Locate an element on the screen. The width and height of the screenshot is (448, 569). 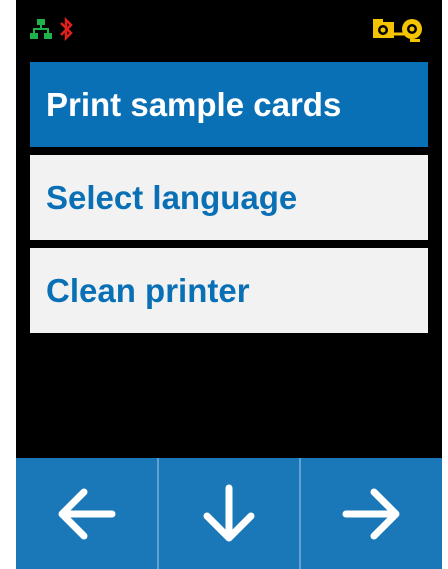
back-button is located at coordinates (87, 513).